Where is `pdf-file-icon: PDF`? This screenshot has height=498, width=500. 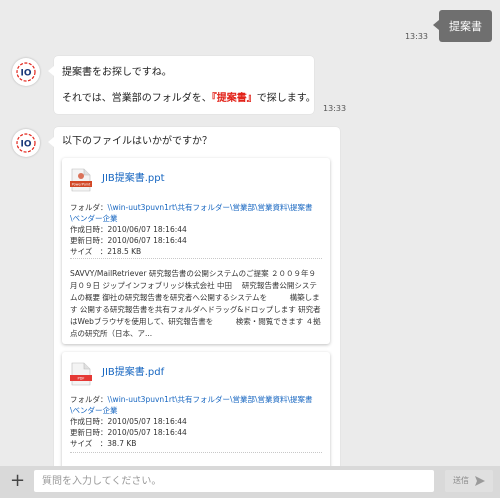
pdf-file-icon: PDF is located at coordinates (81, 374).